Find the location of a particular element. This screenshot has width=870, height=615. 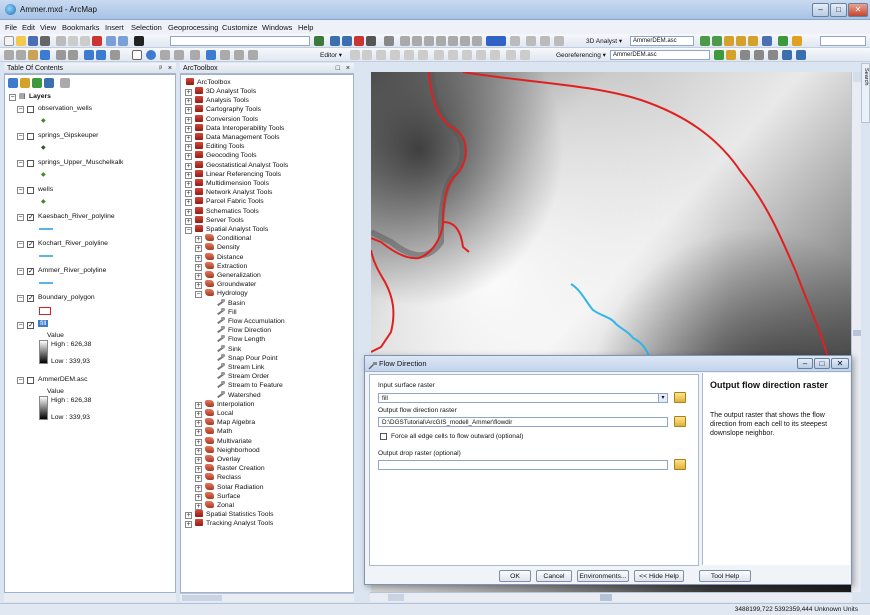

layer-name: Kochart_River_polyline is located at coordinates (73, 243).